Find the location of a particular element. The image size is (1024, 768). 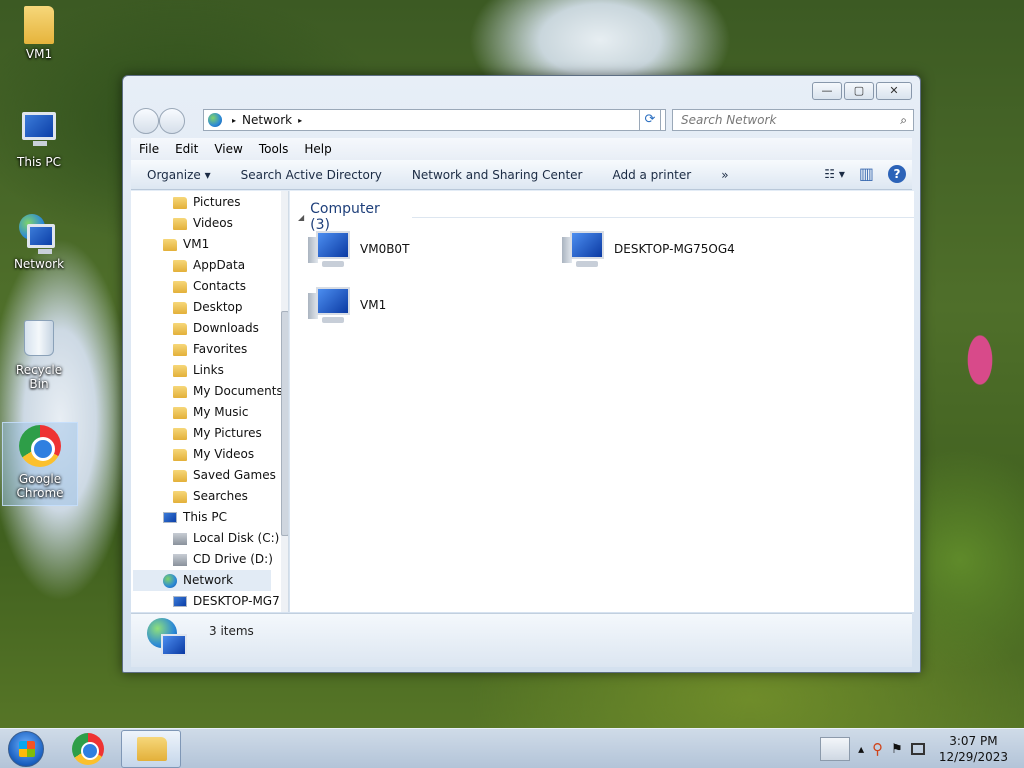

nav-item-my-documents: My Documents is located at coordinates (228, 391).